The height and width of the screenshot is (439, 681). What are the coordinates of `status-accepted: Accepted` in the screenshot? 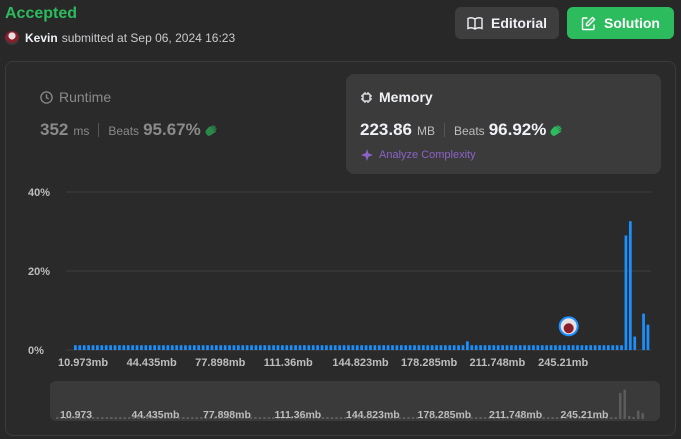 It's located at (41, 13).